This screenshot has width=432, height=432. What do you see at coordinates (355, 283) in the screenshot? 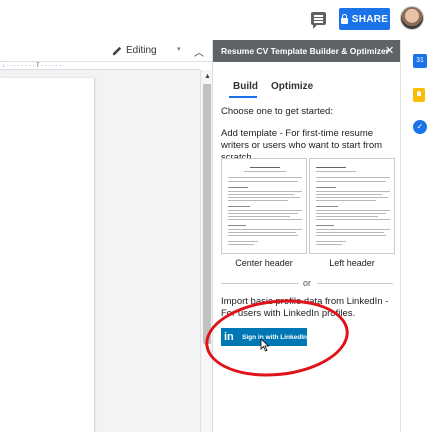
I see `divider-line-right` at bounding box center [355, 283].